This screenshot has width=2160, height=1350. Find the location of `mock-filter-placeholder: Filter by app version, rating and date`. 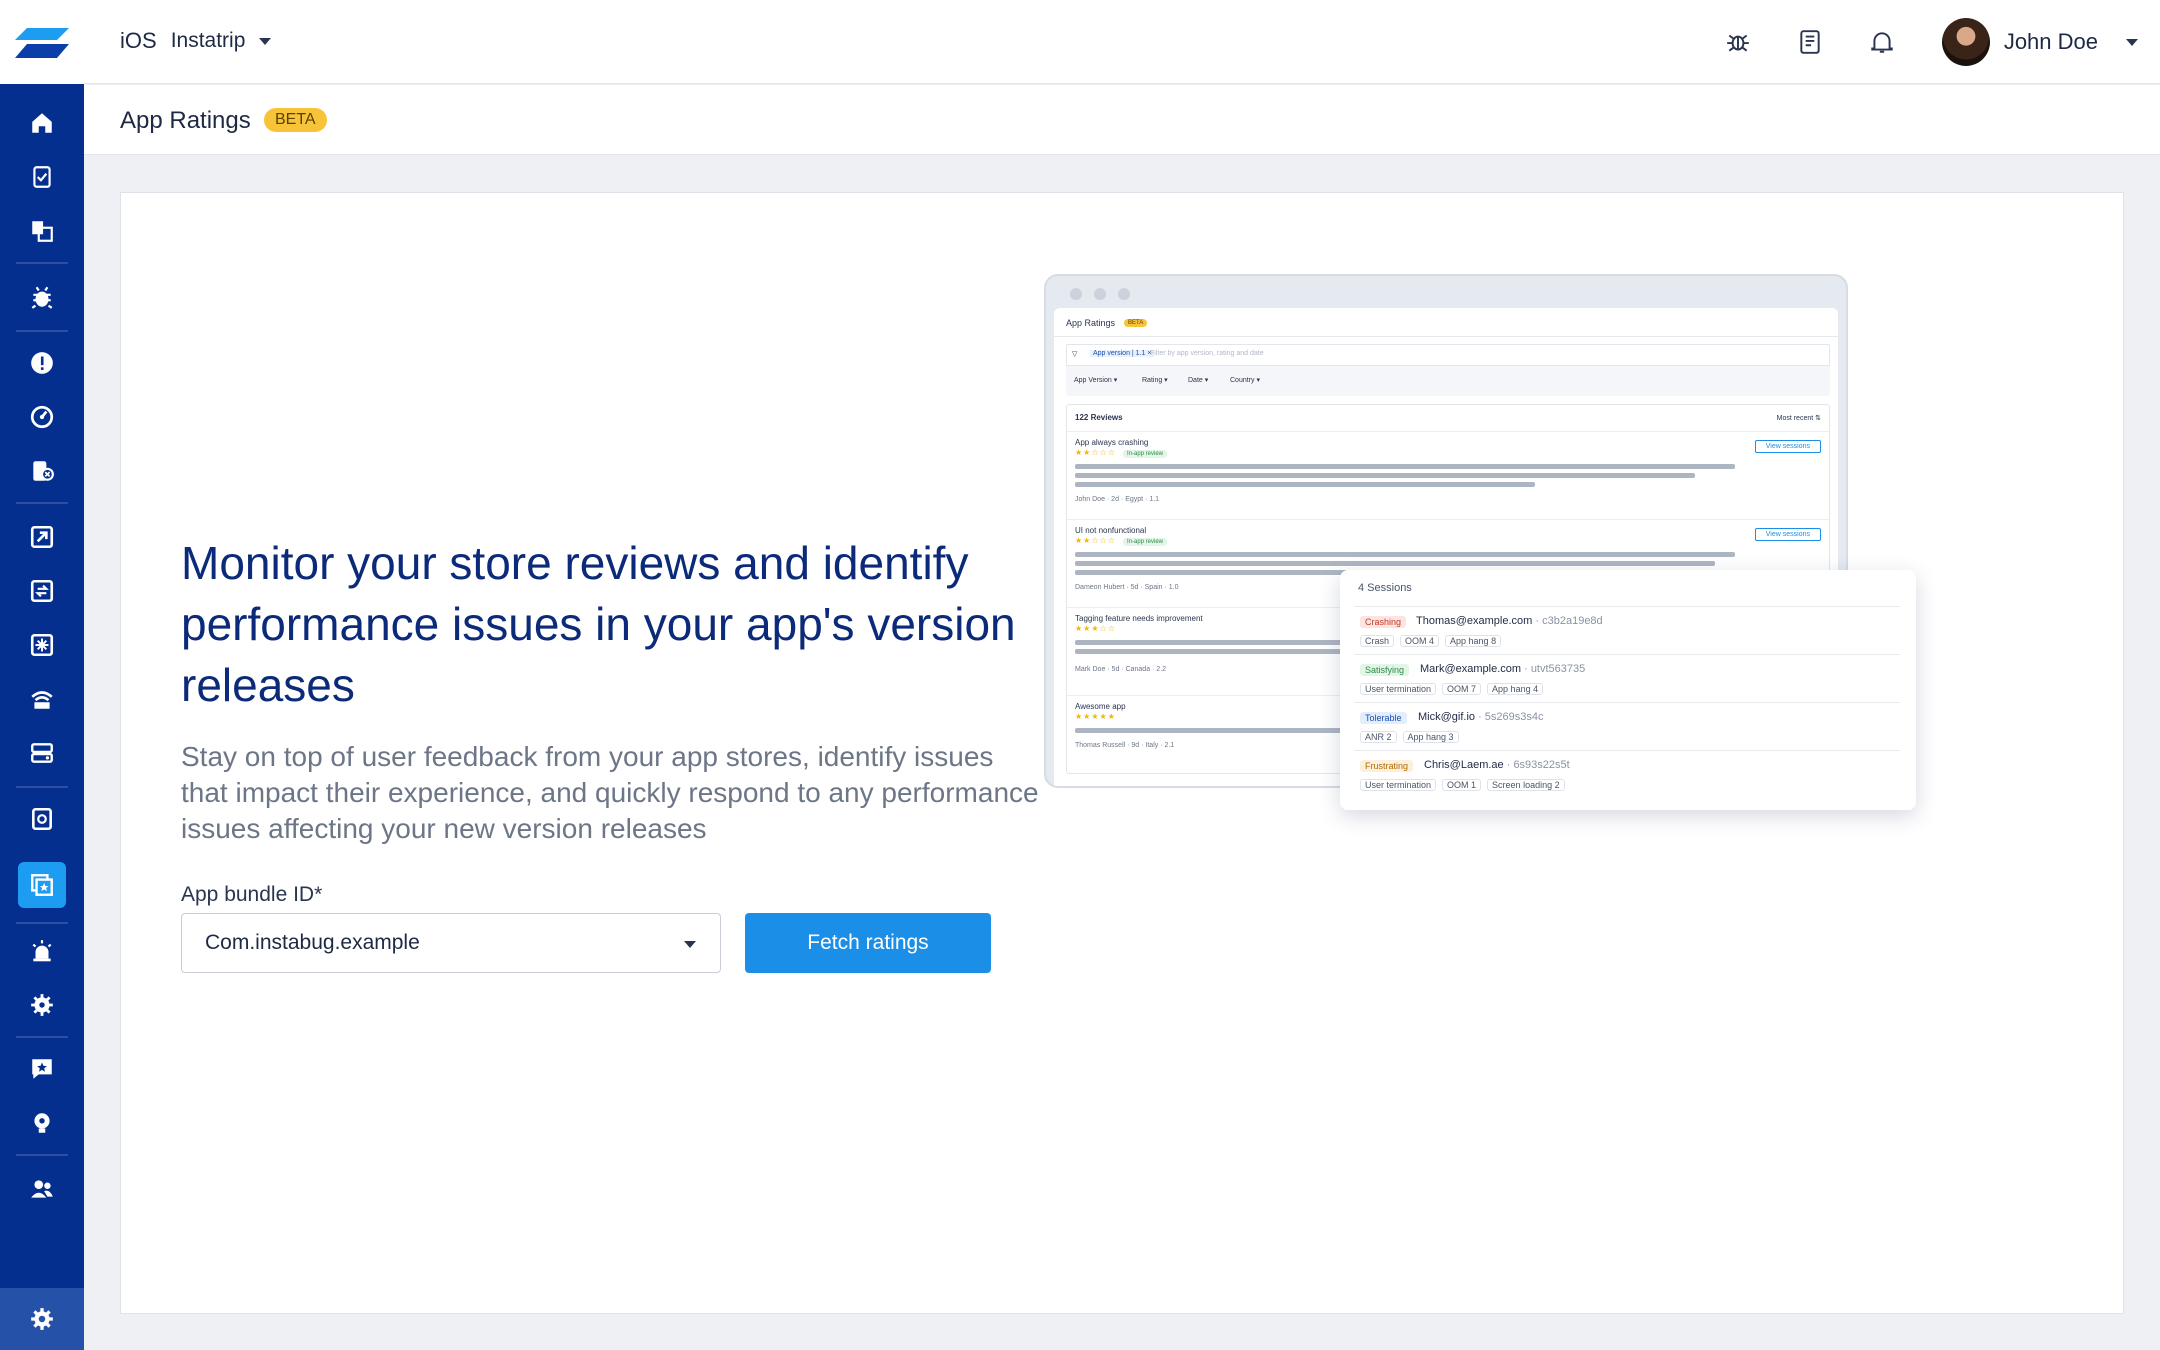

mock-filter-placeholder: Filter by app version, rating and date is located at coordinates (1207, 353).